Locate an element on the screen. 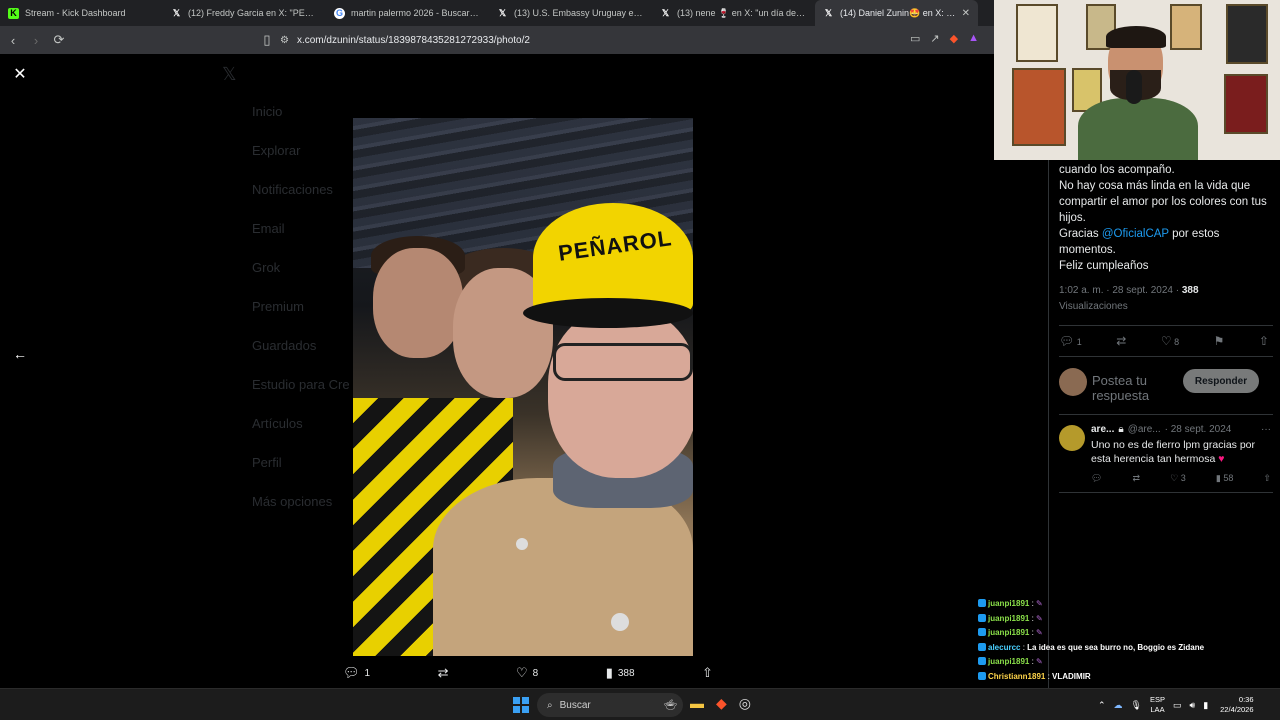  hair is located at coordinates (1136, 37).